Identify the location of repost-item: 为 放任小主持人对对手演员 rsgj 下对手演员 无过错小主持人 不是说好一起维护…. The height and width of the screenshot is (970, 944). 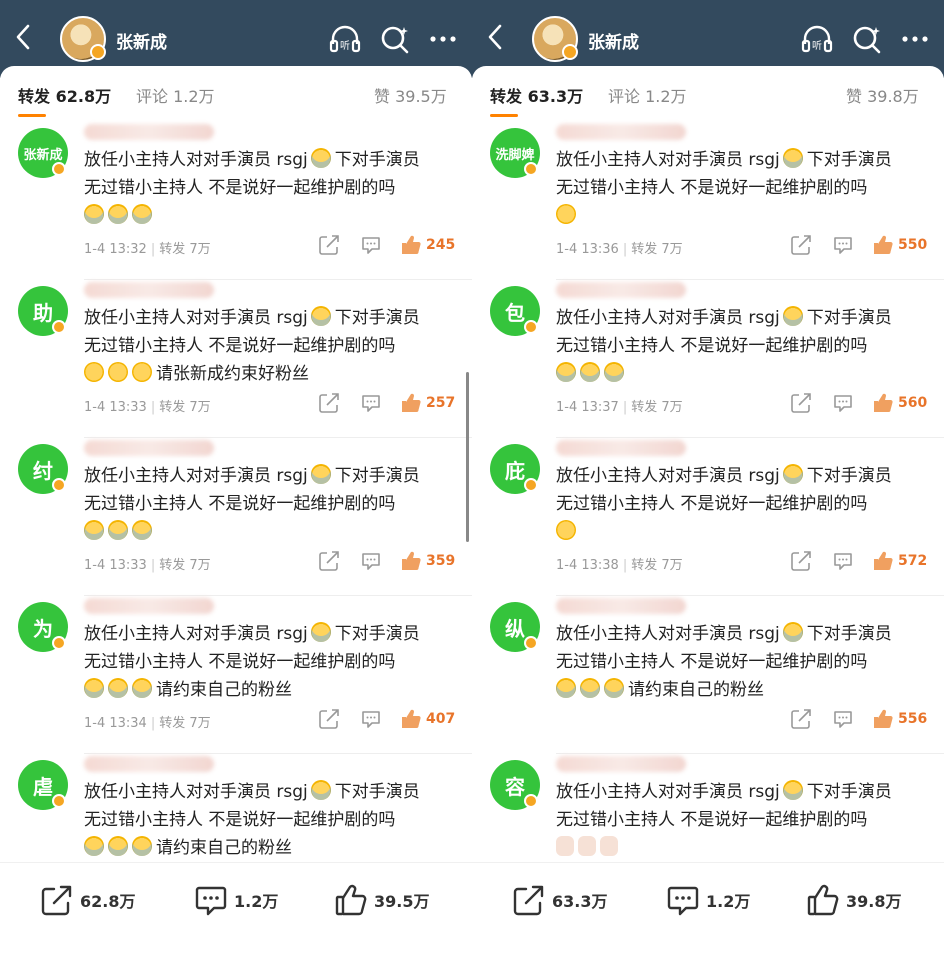
(236, 675).